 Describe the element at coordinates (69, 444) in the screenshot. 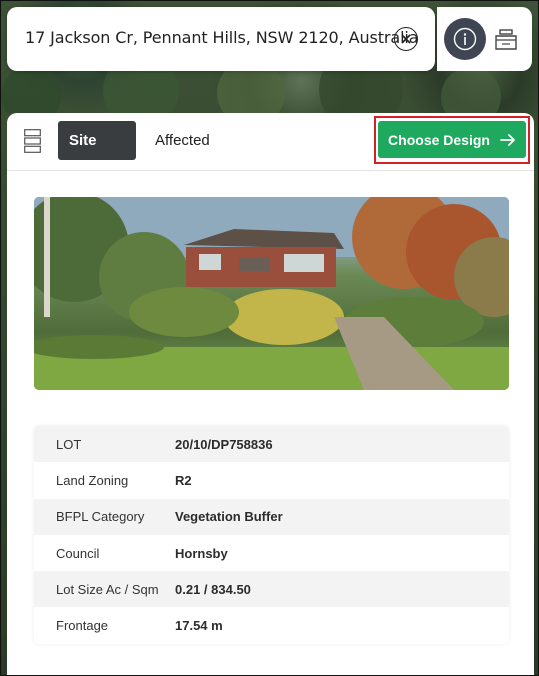

I see `property-key: LOT` at that location.